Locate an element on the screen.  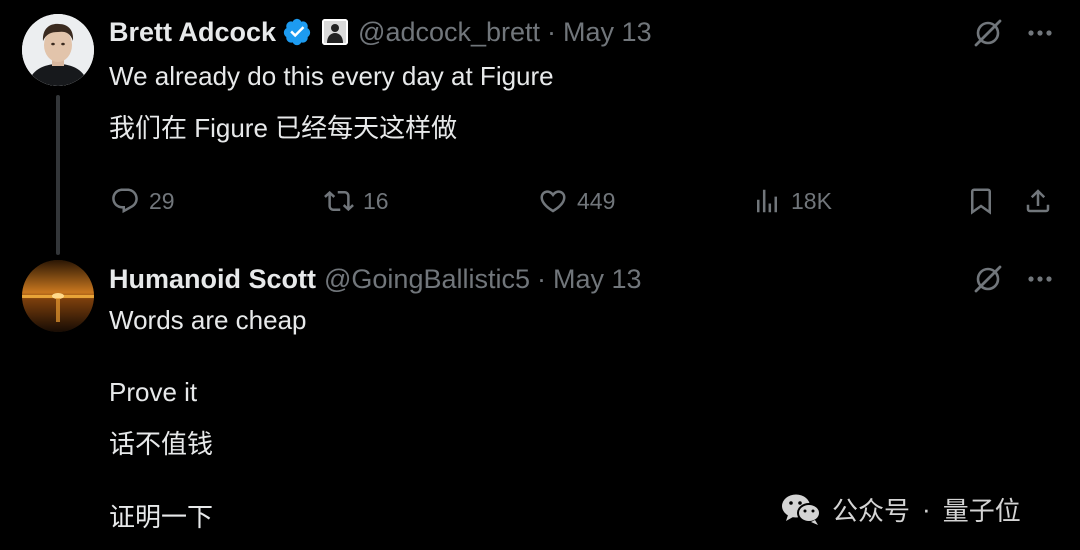
tweet-text-line: 证明一下 is located at coordinates (161, 517).